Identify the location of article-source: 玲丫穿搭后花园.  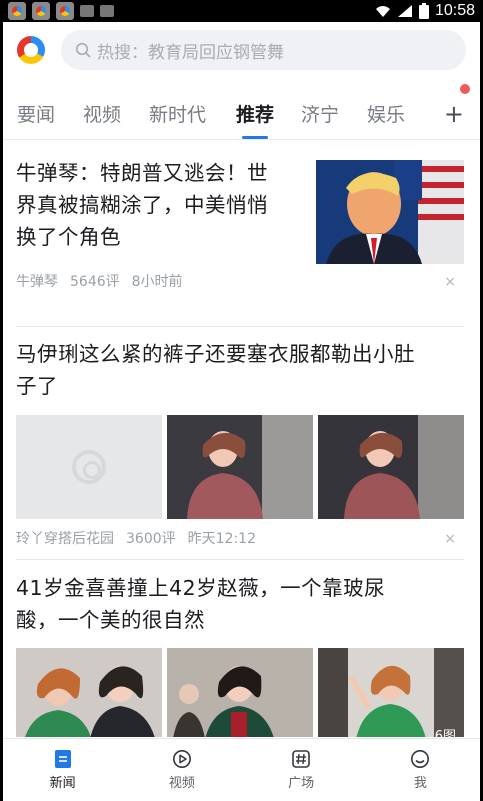
(65, 539).